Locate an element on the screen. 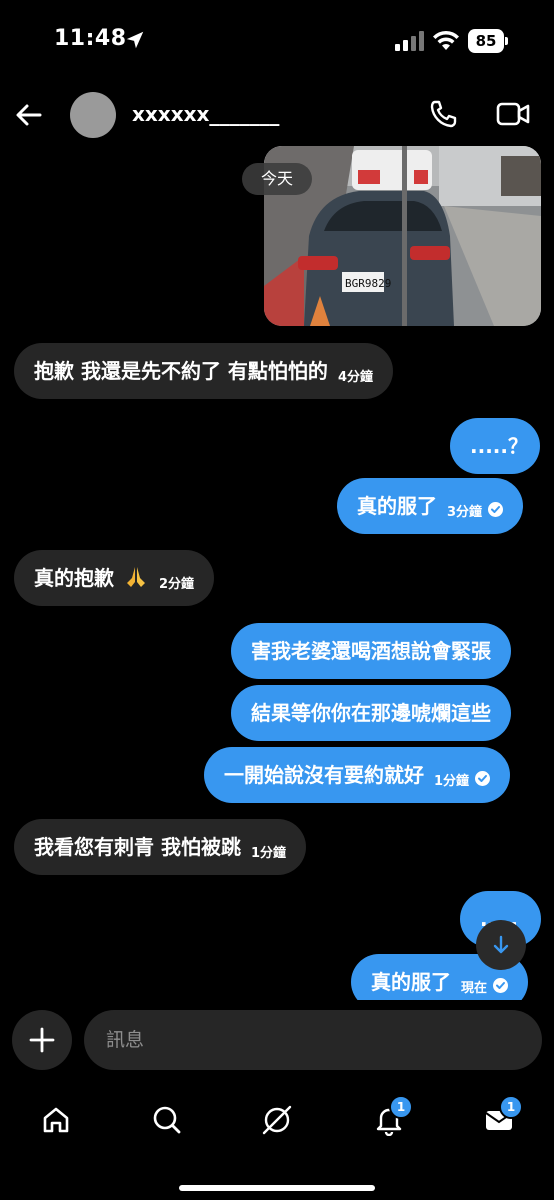 The height and width of the screenshot is (1200, 554). nav-home is located at coordinates (56, 1120).